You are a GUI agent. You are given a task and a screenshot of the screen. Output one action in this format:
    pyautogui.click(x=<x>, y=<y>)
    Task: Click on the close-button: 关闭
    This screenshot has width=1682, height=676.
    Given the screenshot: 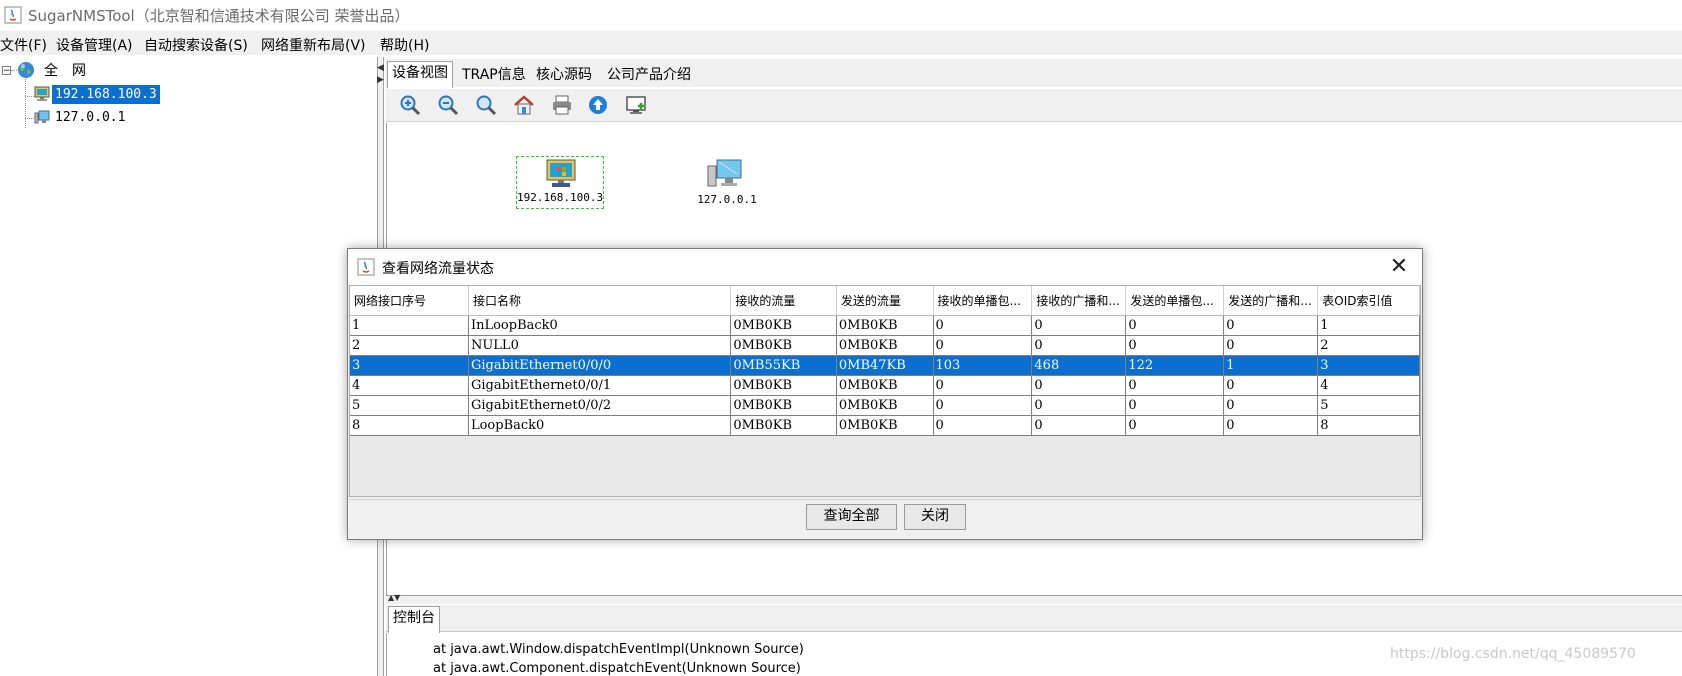 What is the action you would take?
    pyautogui.click(x=935, y=517)
    